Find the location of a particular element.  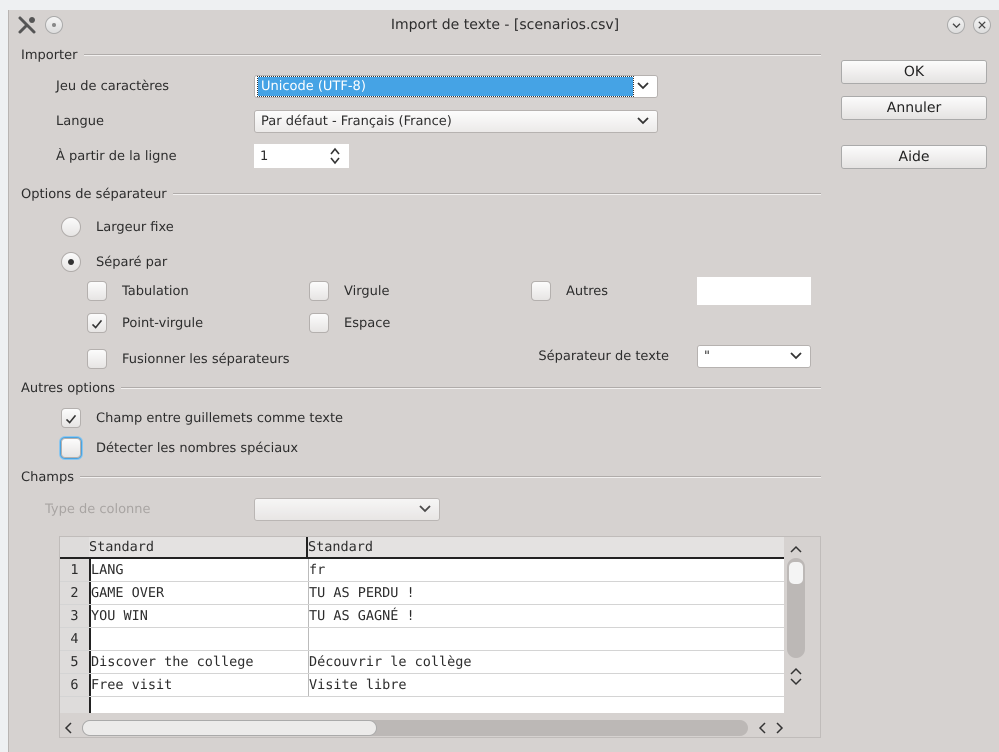

checkbox-label: Autres is located at coordinates (587, 291).